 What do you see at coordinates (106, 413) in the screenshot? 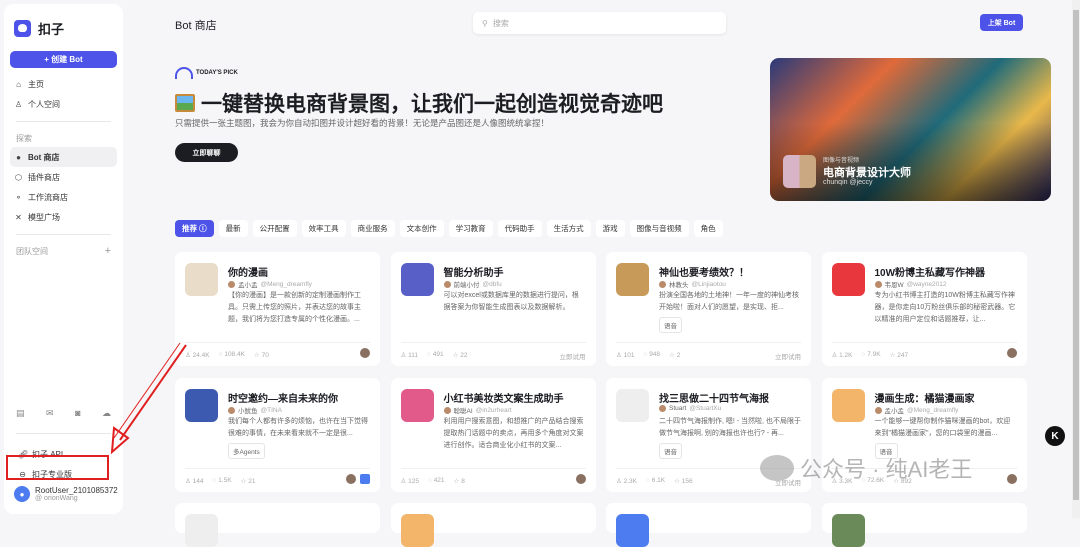
I see `community-icon: ☁` at bounding box center [106, 413].